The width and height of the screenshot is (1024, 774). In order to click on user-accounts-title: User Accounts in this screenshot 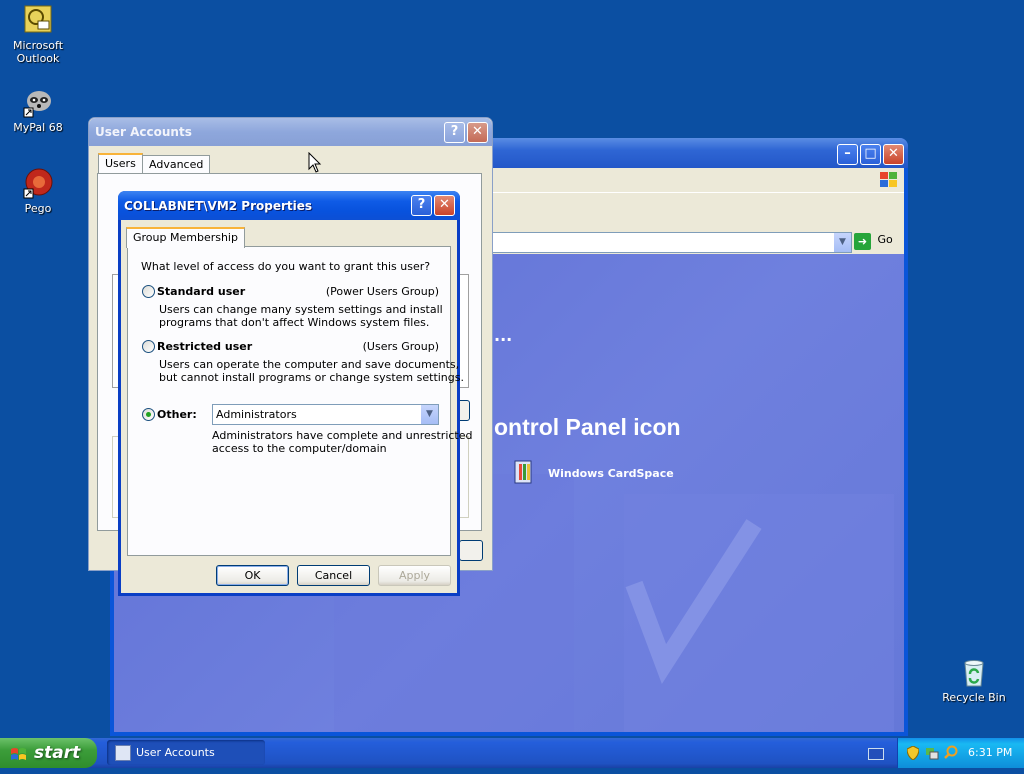, I will do `click(143, 132)`.